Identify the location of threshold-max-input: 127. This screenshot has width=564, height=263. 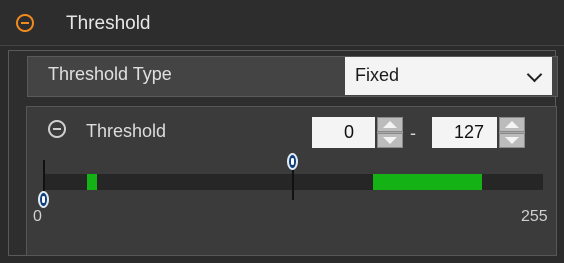
(464, 132).